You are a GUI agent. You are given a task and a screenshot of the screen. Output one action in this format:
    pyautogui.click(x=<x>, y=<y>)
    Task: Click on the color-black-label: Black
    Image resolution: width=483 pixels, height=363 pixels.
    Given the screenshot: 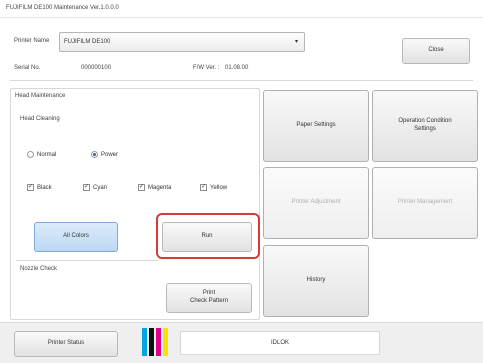 What is the action you would take?
    pyautogui.click(x=44, y=187)
    